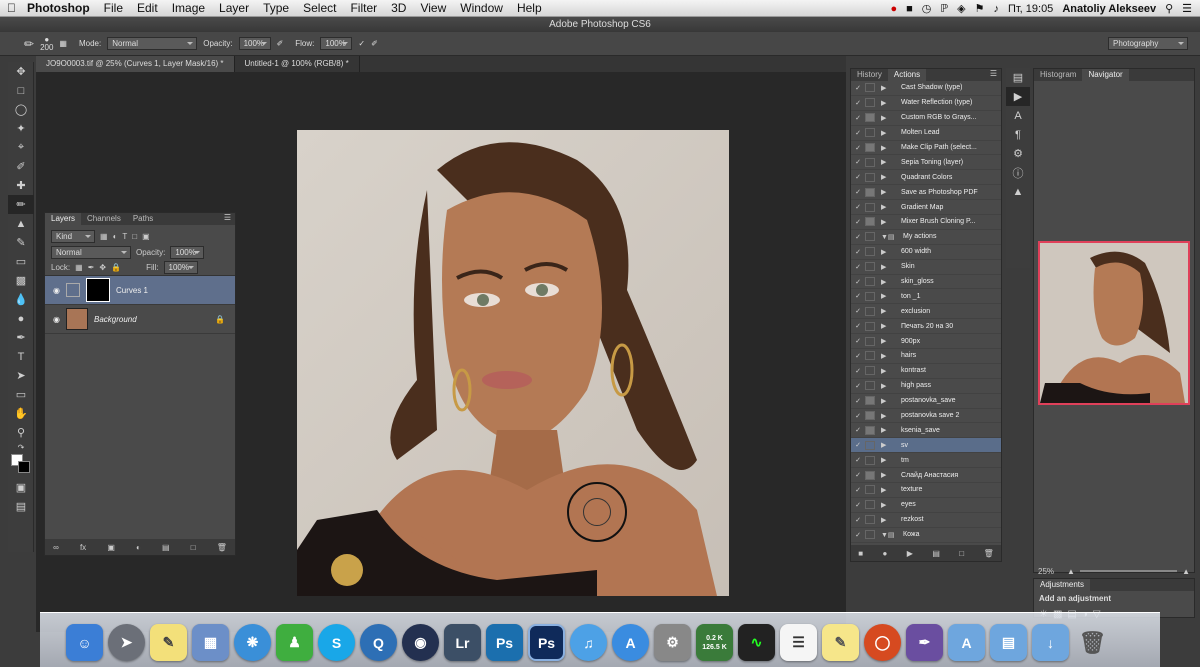  Describe the element at coordinates (56, 547) in the screenshot. I see `link-layers-icon: ∞` at that location.